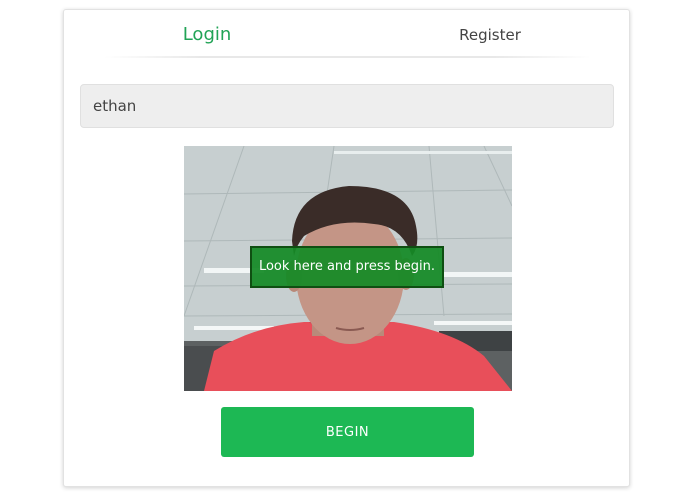  I want to click on begin-button: BEGIN, so click(347, 432).